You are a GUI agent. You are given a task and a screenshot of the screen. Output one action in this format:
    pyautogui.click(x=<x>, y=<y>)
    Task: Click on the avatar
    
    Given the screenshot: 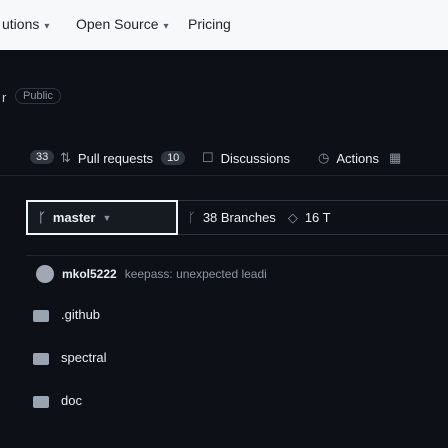 What is the action you would take?
    pyautogui.click(x=45, y=274)
    